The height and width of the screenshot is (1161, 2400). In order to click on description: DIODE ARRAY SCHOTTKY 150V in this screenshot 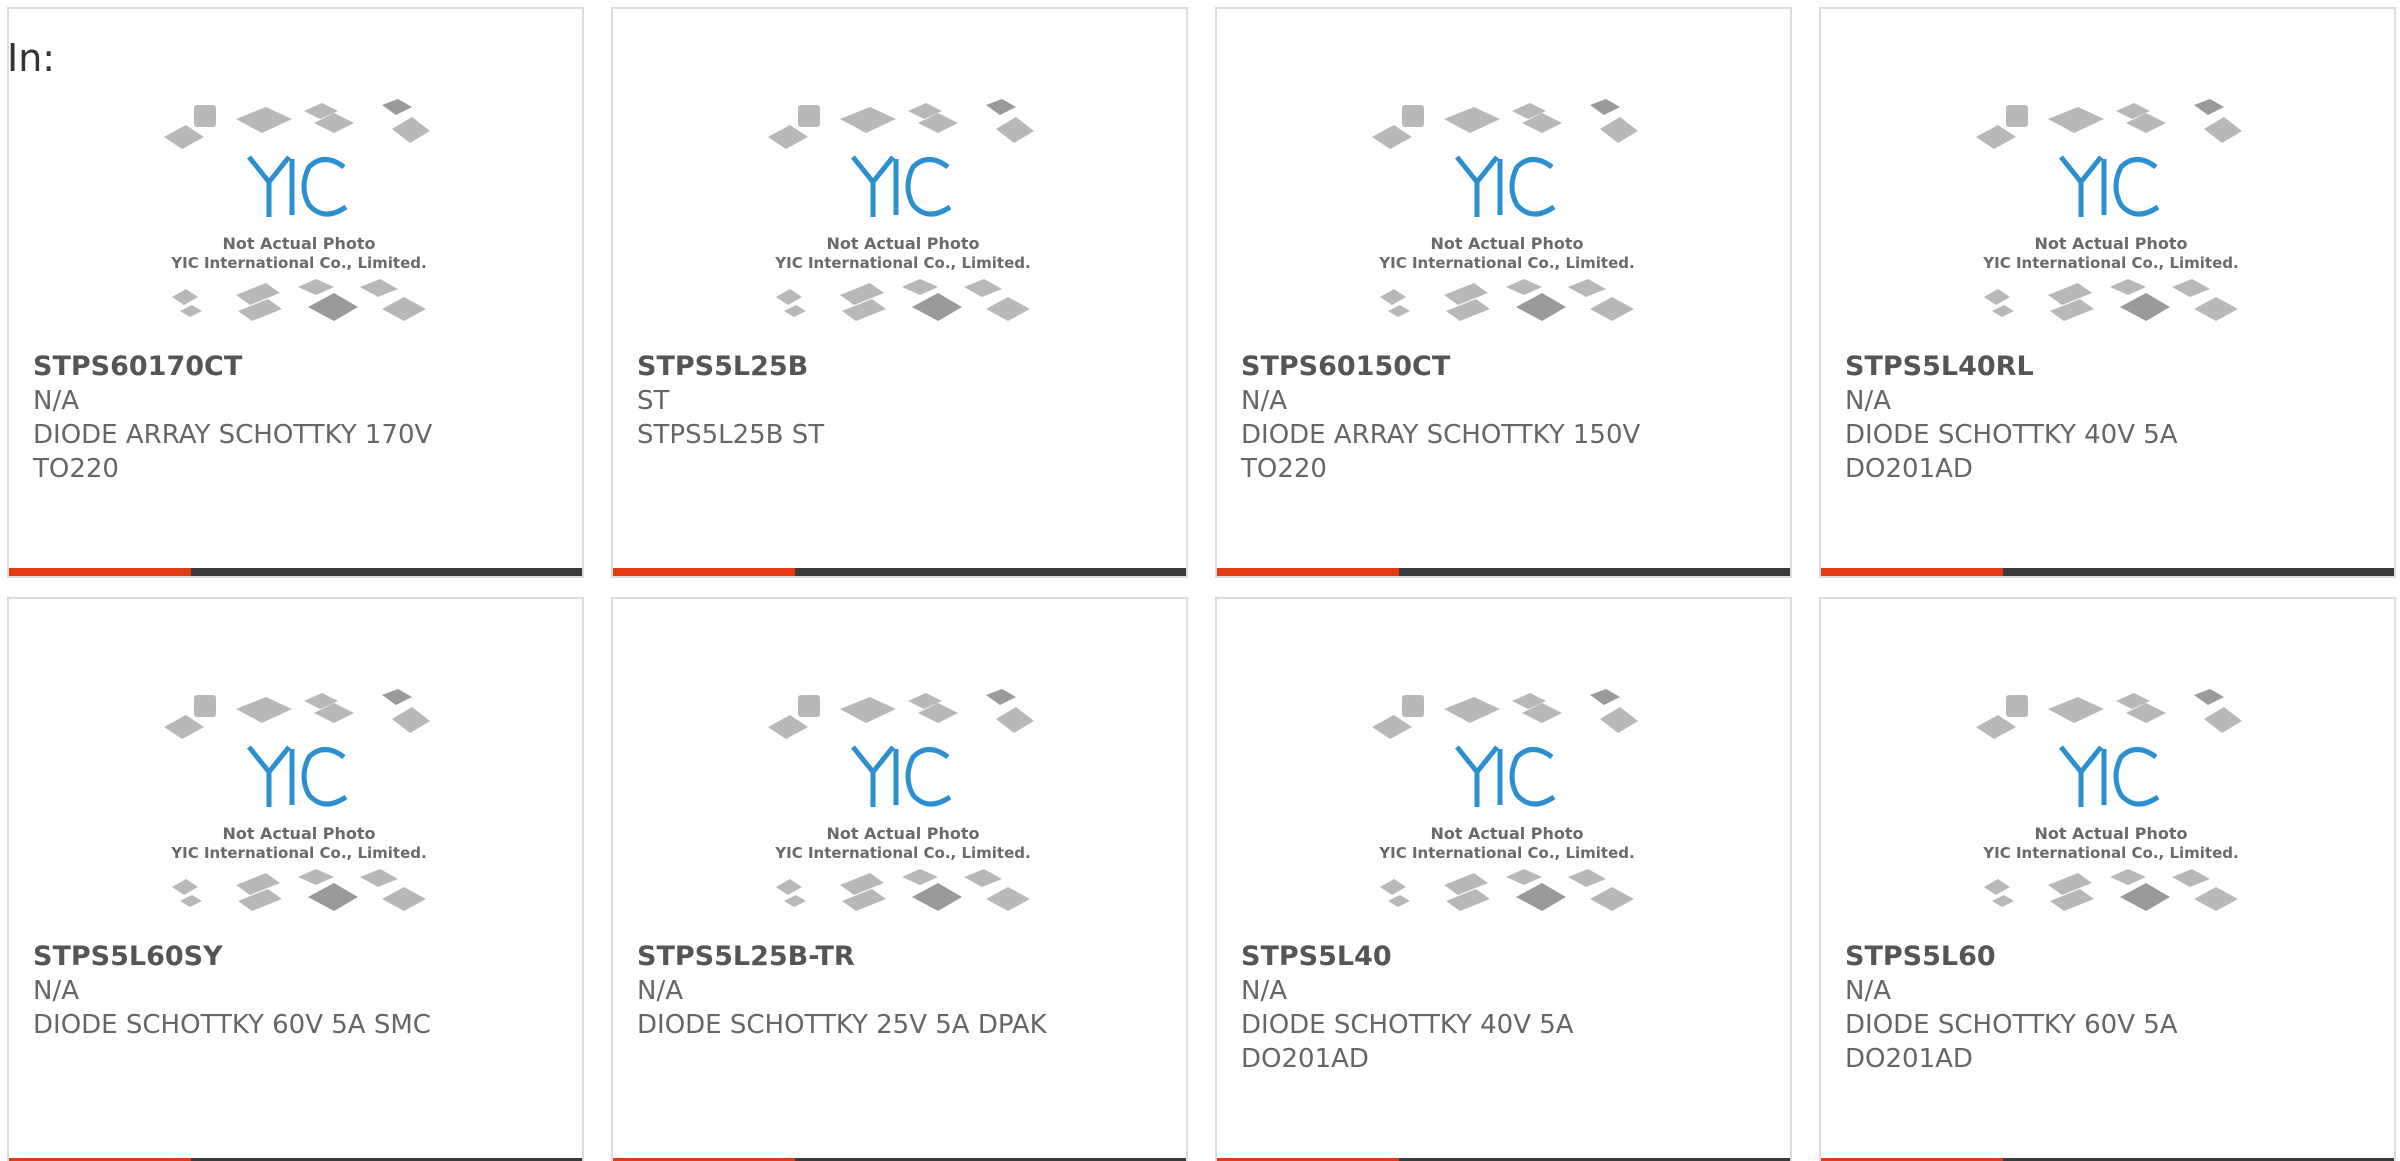, I will do `click(1441, 435)`.